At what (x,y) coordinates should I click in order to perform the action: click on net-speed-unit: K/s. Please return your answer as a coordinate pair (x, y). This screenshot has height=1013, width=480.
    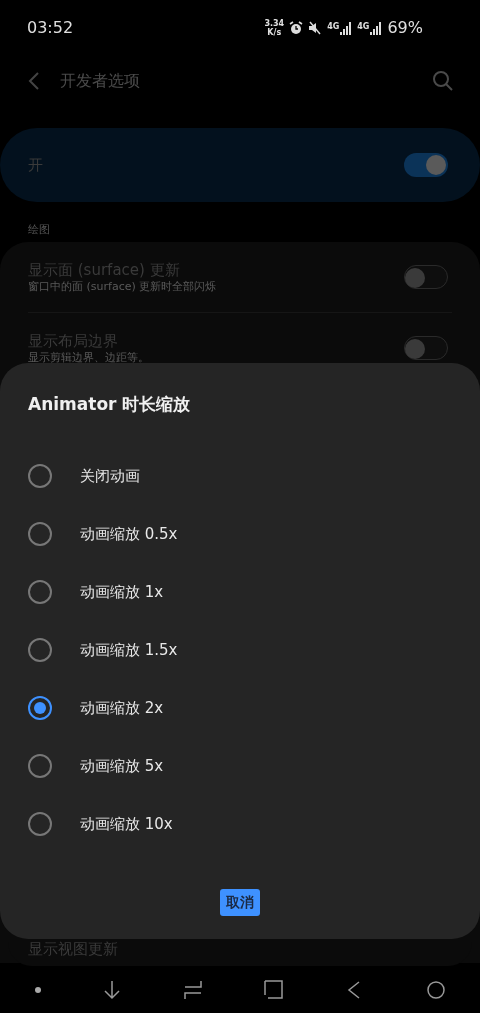
    Looking at the image, I should click on (274, 32).